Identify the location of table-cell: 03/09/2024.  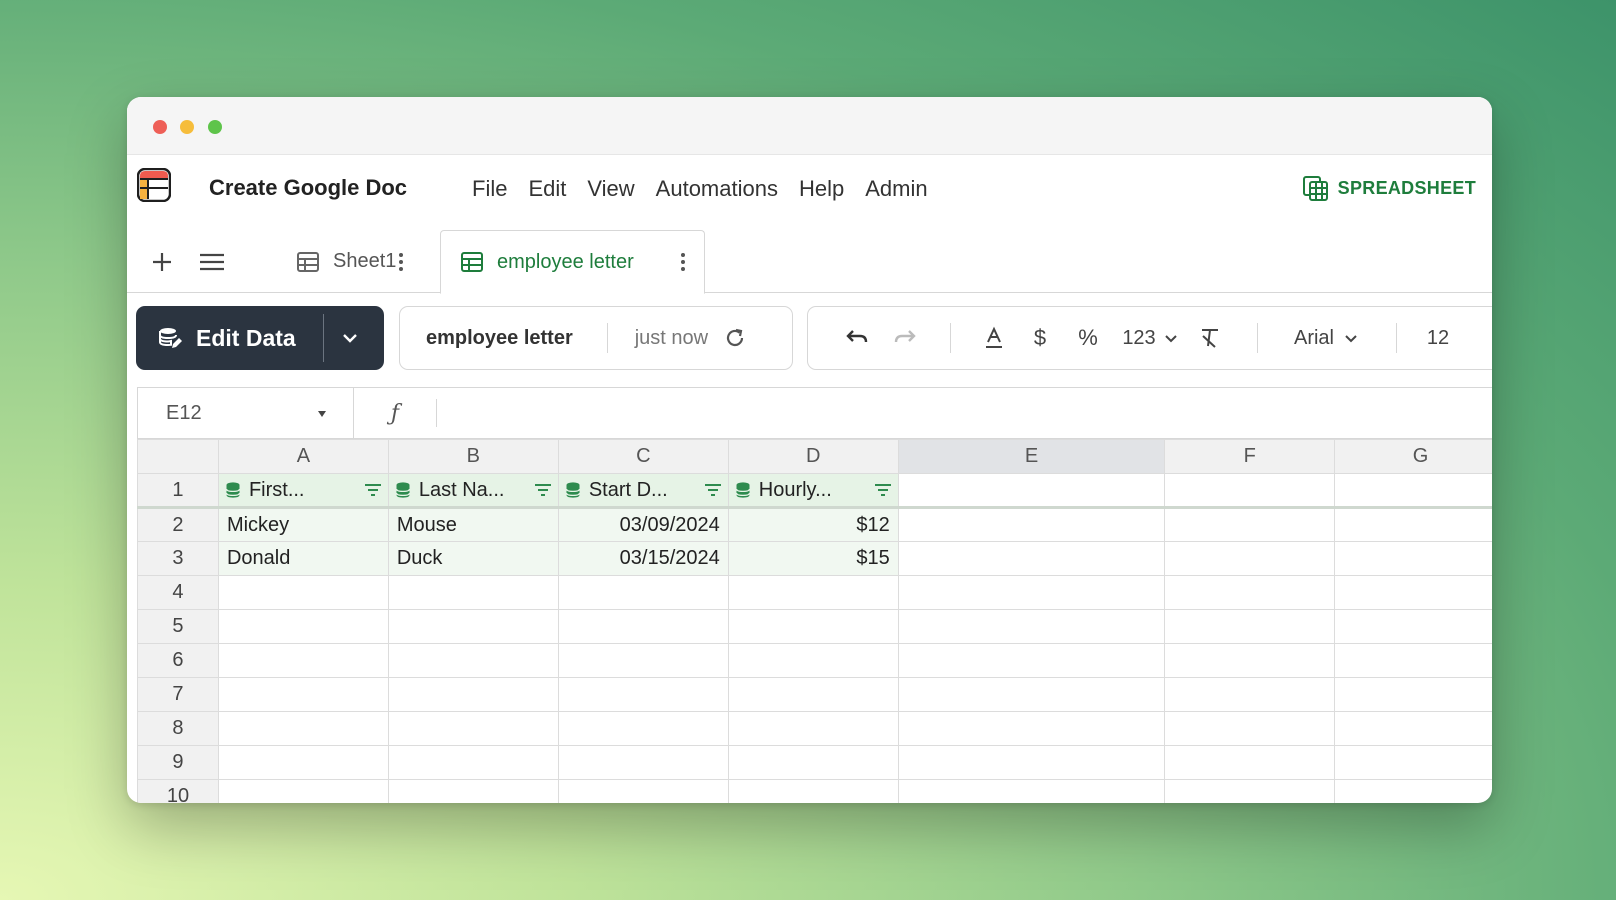
(643, 524).